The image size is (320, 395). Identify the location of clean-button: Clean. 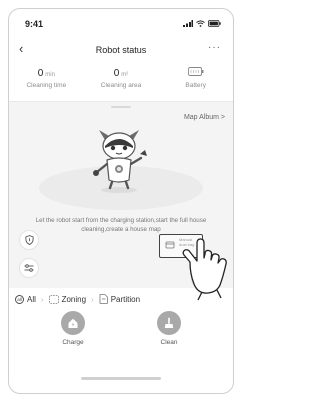
(169, 328).